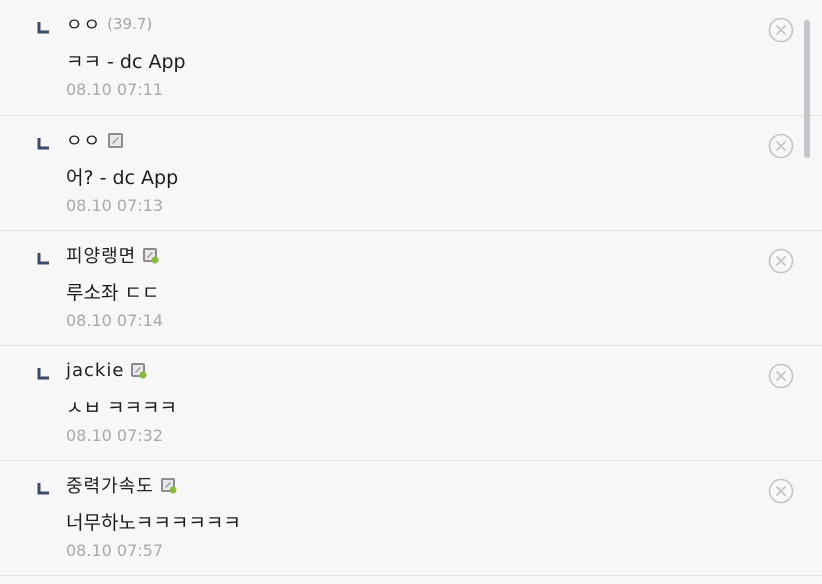 The height and width of the screenshot is (584, 822). What do you see at coordinates (110, 485) in the screenshot?
I see `author-nickname: 중력가속도` at bounding box center [110, 485].